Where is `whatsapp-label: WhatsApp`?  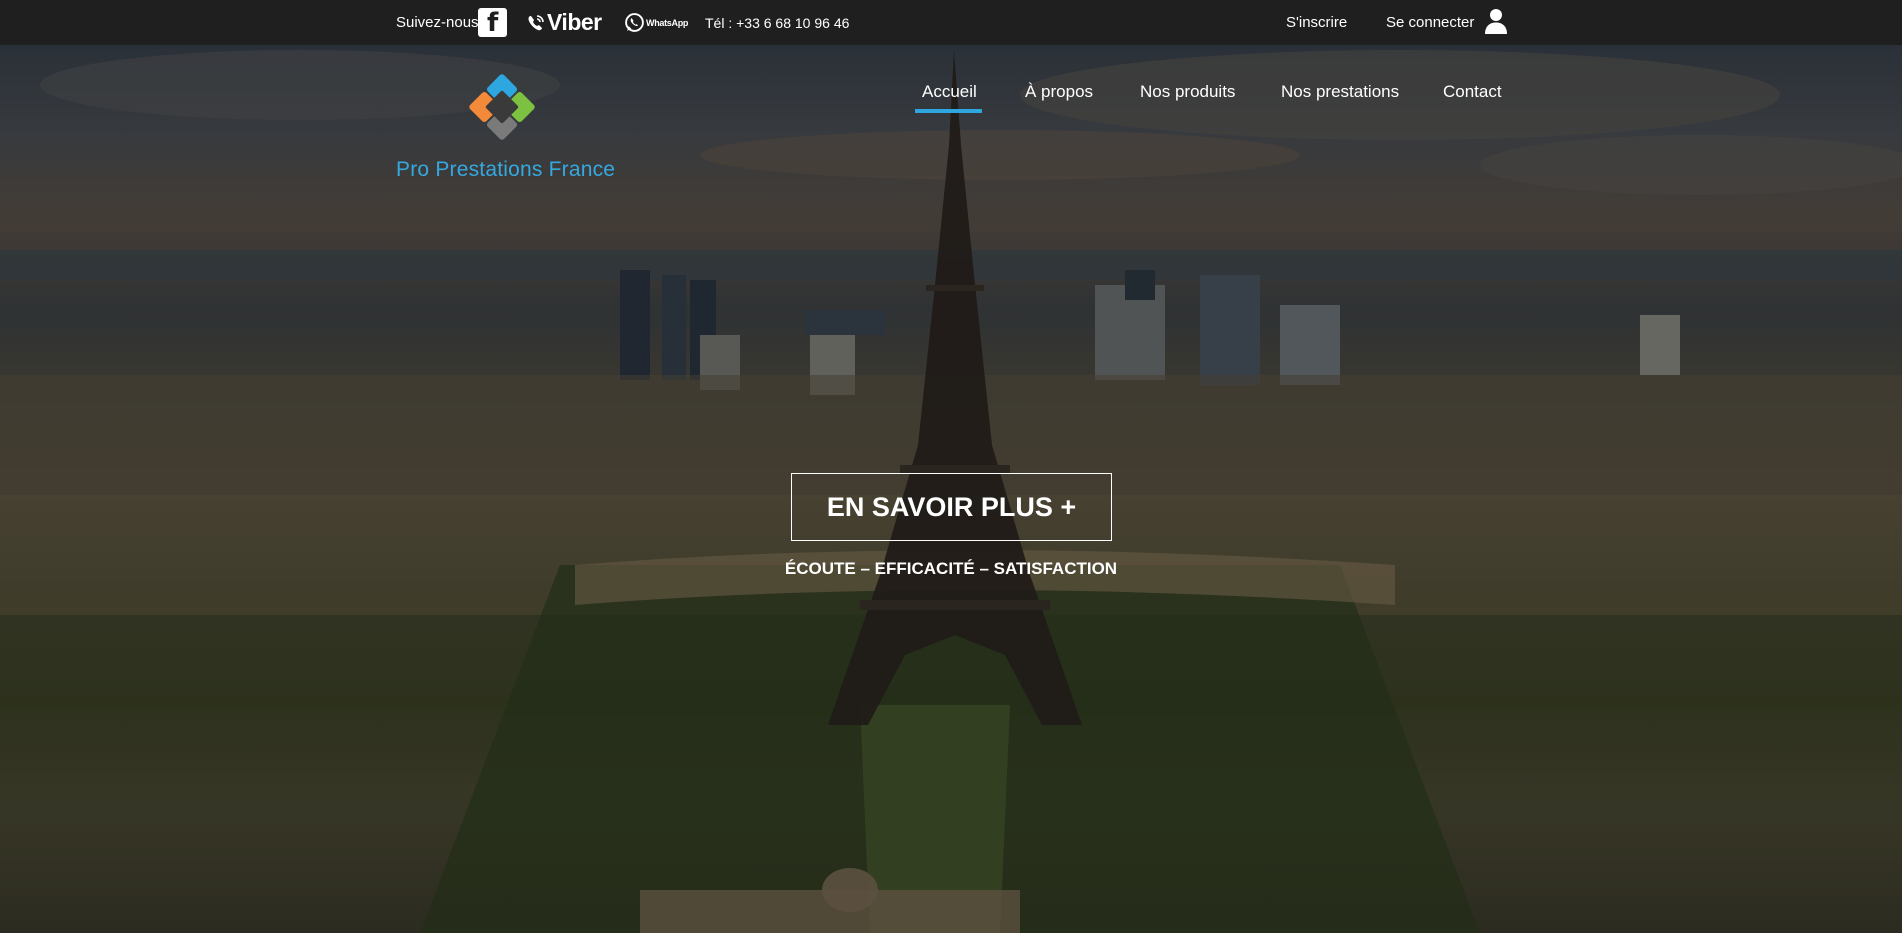
whatsapp-label: WhatsApp is located at coordinates (667, 22).